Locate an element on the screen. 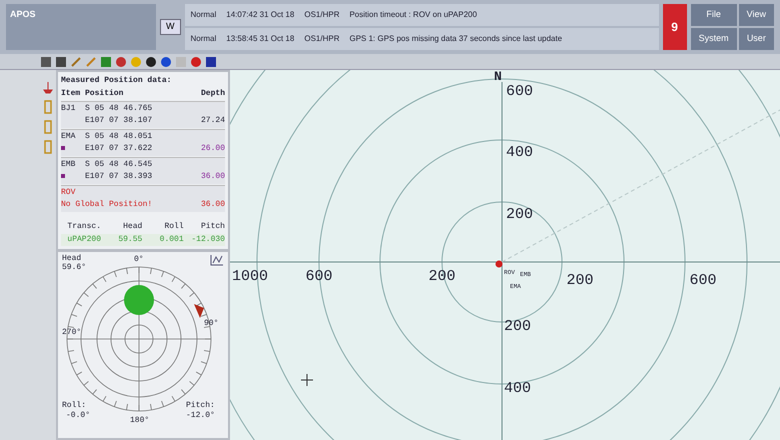 The image size is (780, 440). ship-icon is located at coordinates (48, 87).